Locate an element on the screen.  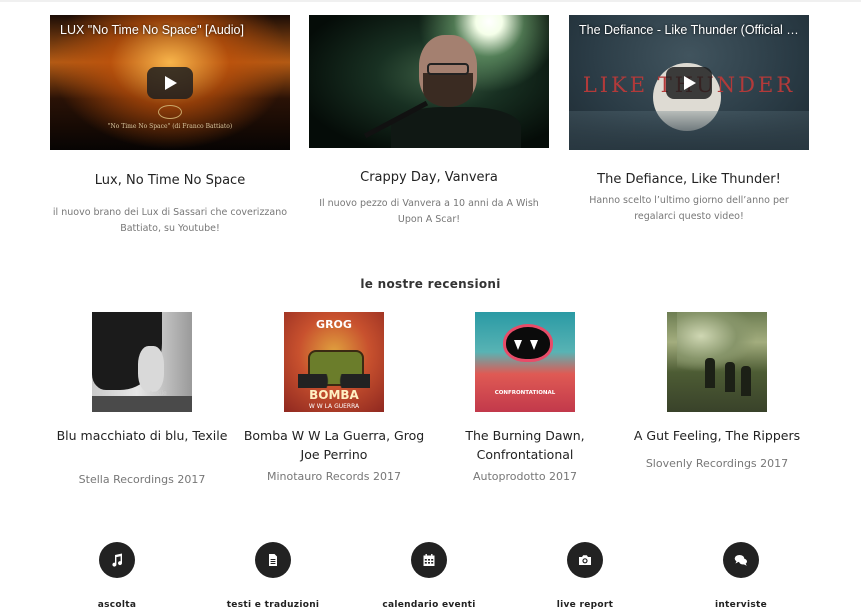
video-title: Lux, No Time No Space is located at coordinates (170, 180).